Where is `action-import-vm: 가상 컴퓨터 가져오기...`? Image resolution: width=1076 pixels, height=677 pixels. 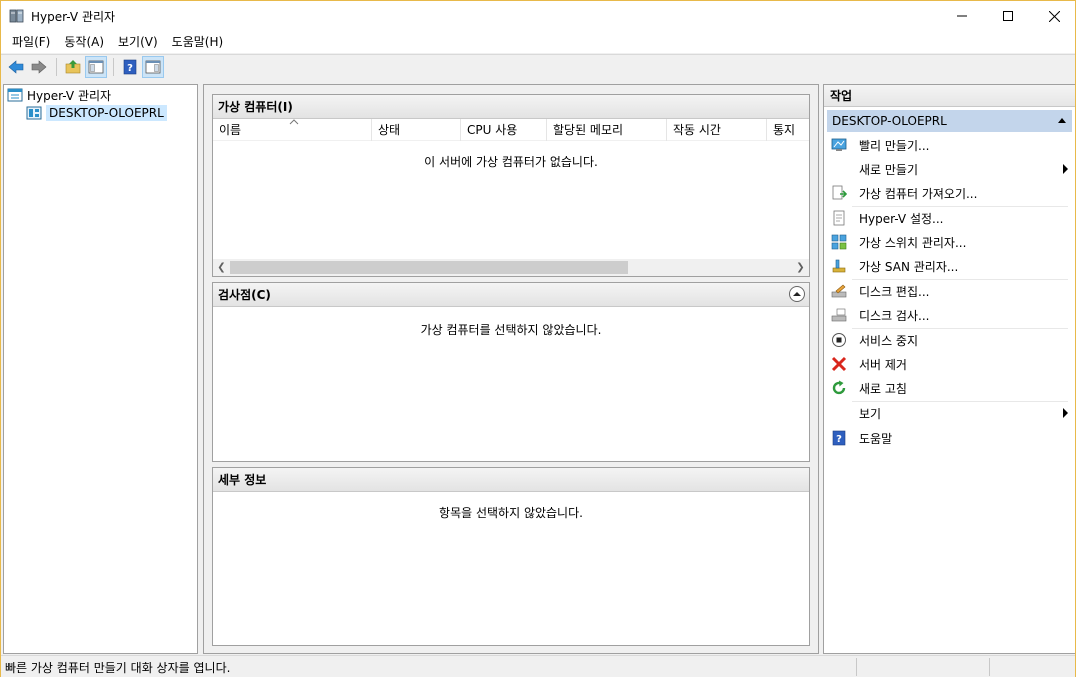
action-import-vm: 가상 컴퓨터 가져오기... is located at coordinates (949, 193).